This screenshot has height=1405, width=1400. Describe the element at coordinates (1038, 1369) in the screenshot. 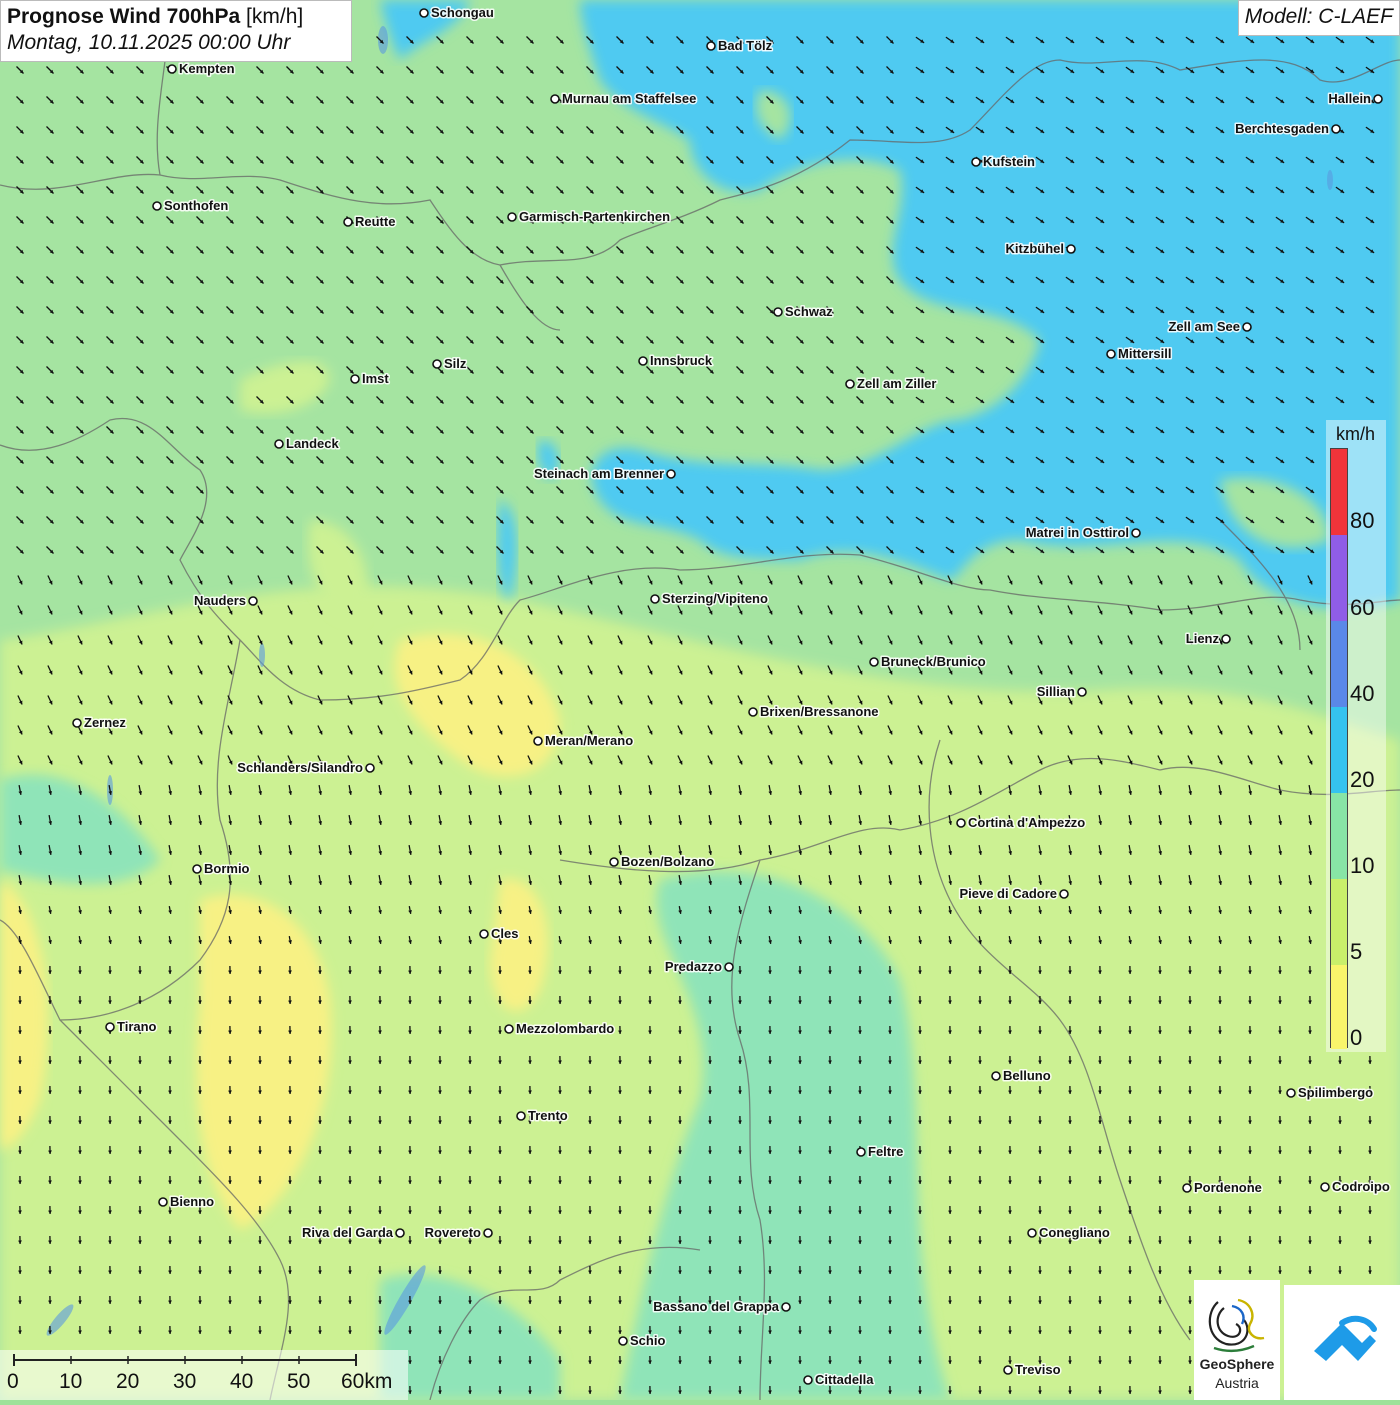

I see `city-label: Treviso` at that location.